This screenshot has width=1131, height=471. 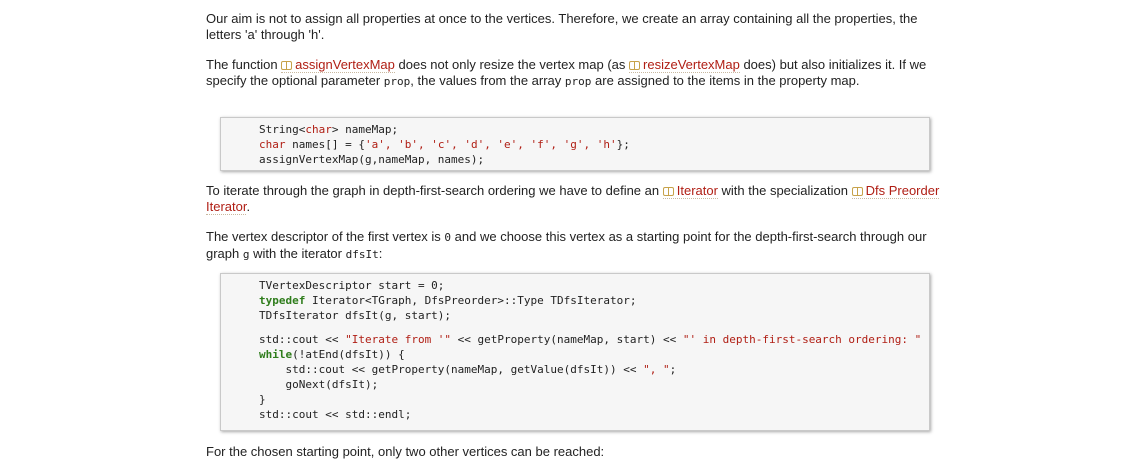 I want to click on text: with the specialization, so click(x=784, y=190).